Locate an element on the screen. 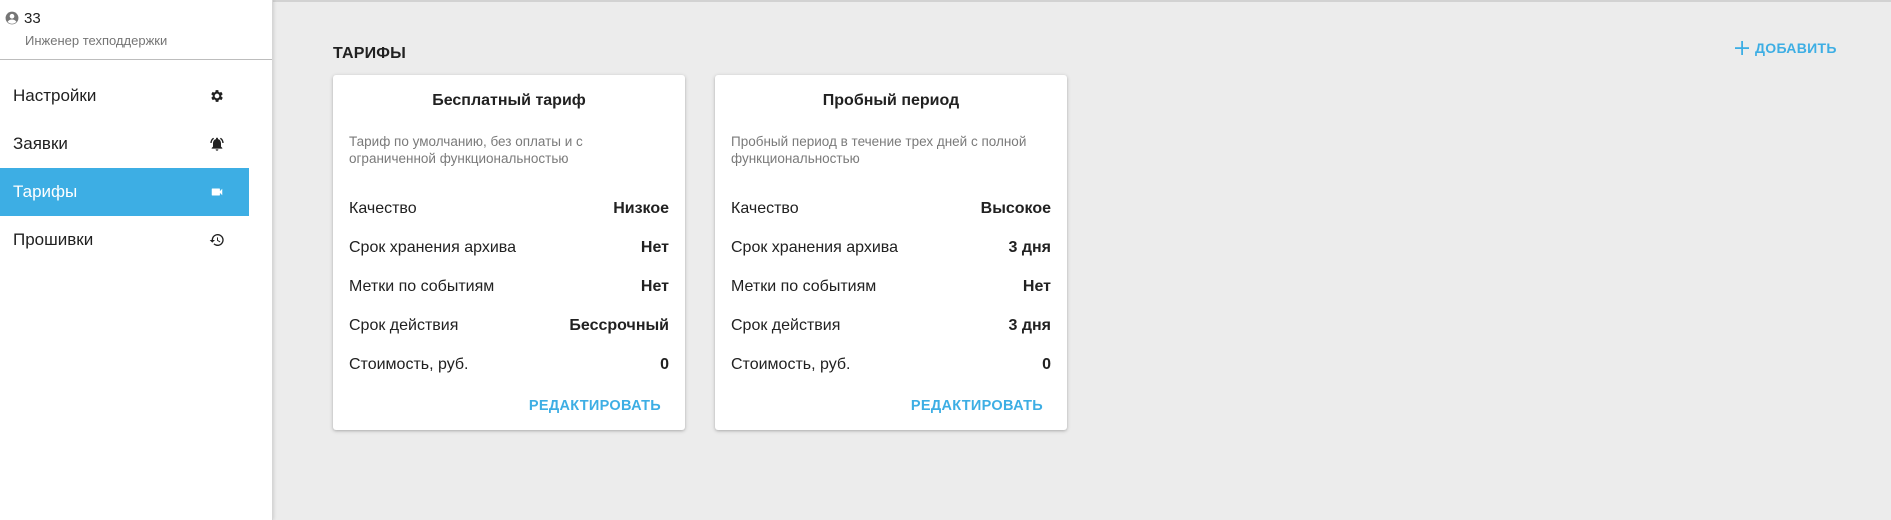 Image resolution: width=1891 pixels, height=520 pixels. sidebar-item-label: Заявки is located at coordinates (40, 143).